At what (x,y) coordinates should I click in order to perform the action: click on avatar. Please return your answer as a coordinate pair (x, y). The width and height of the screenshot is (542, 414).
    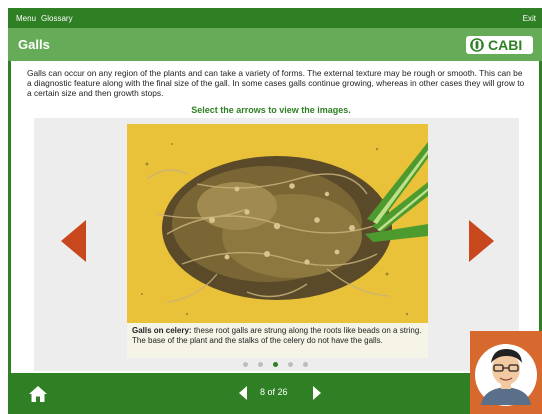
    Looking at the image, I should click on (506, 372).